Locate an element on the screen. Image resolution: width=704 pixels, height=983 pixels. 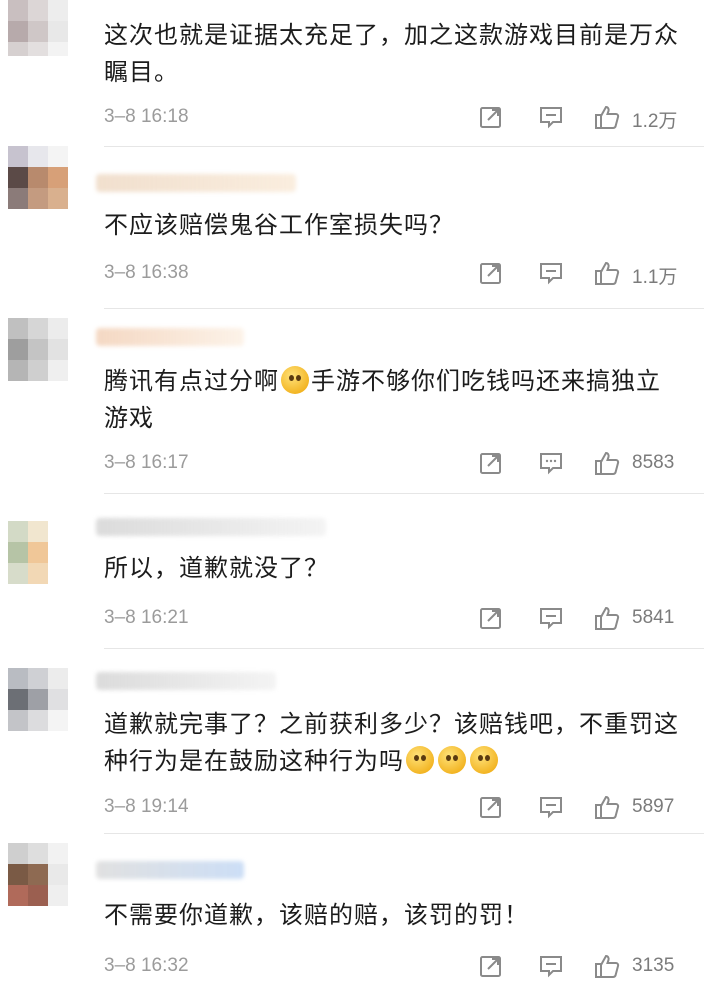
comment-text: 腾讯有点过分啊 手游不够你们吃钱吗还来搞独立游戏 is located at coordinates (394, 400).